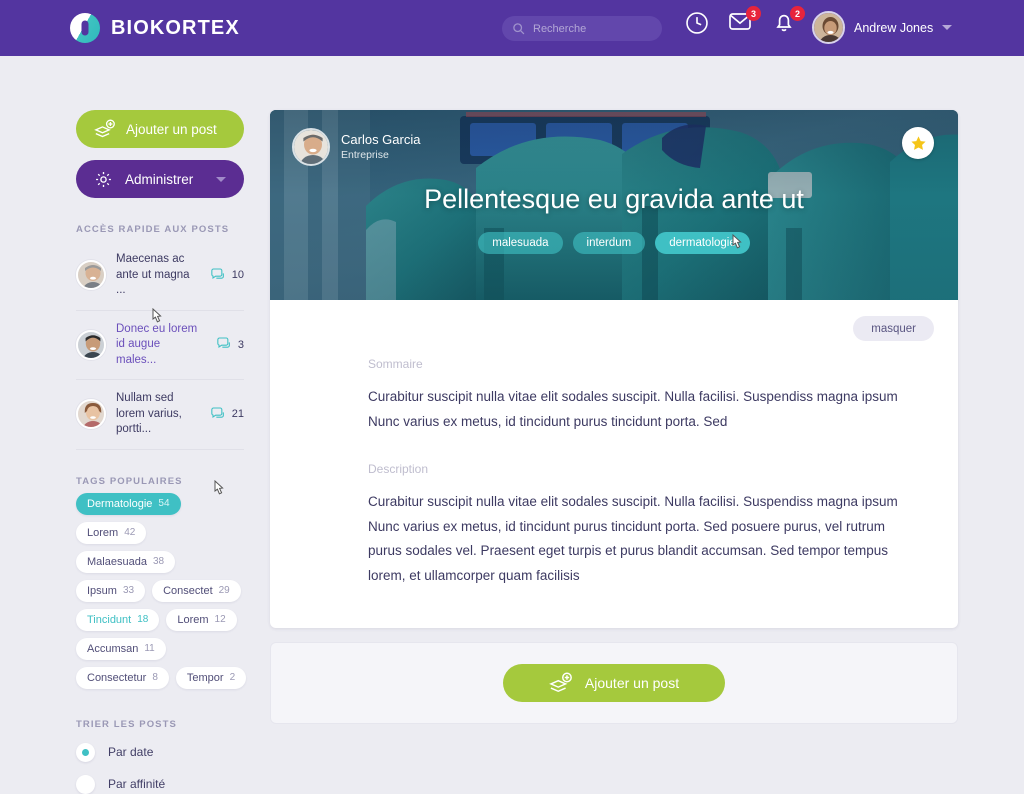  What do you see at coordinates (143, 620) in the screenshot?
I see `tag-count: 18` at bounding box center [143, 620].